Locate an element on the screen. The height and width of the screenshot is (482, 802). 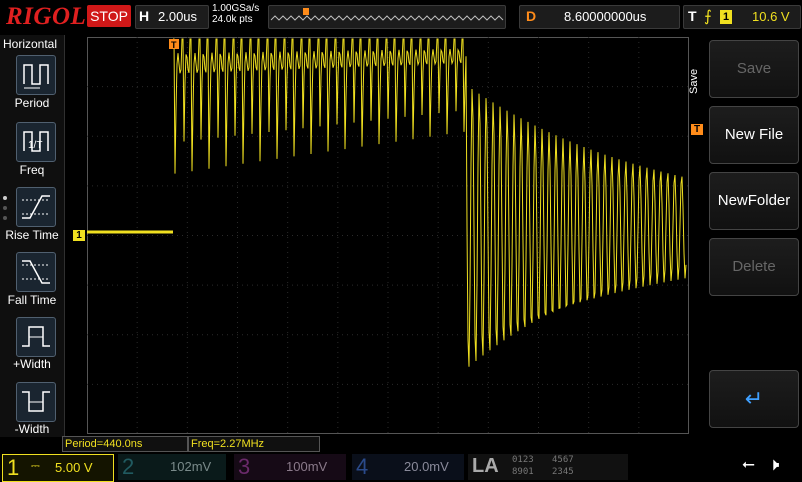
trigger-box: T ⨍ 1 10.6 V is located at coordinates (742, 17).